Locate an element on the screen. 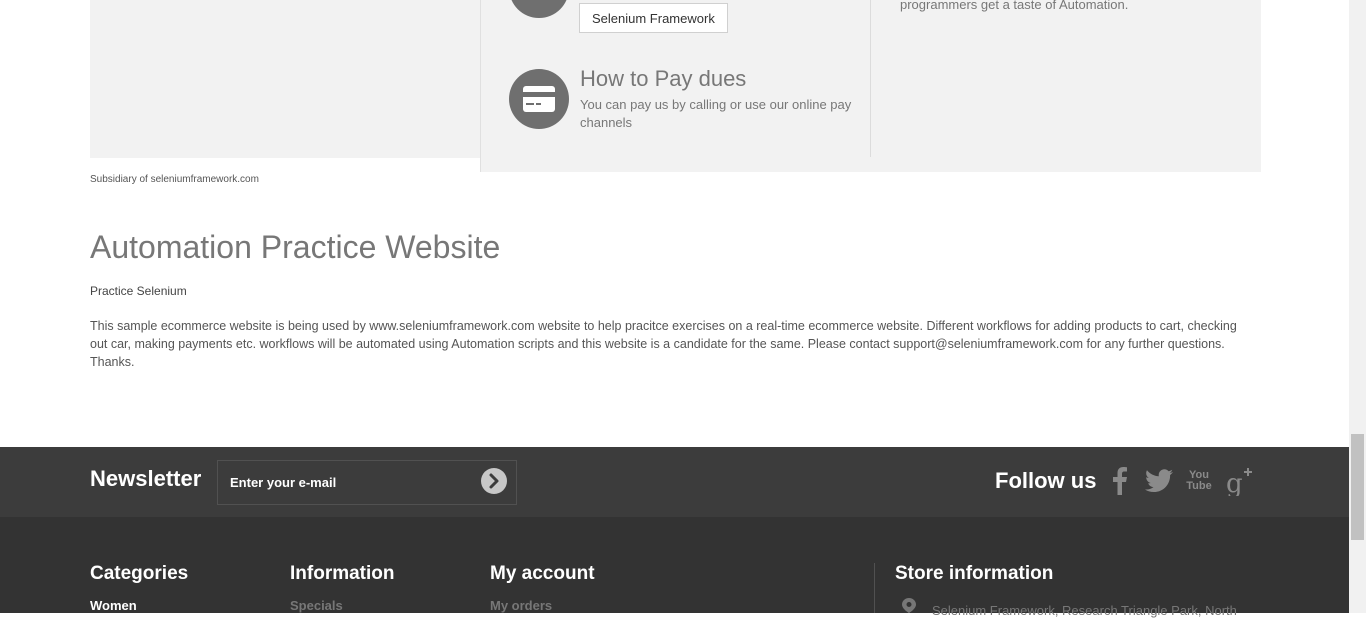  my-account-heading: My account is located at coordinates (542, 573).